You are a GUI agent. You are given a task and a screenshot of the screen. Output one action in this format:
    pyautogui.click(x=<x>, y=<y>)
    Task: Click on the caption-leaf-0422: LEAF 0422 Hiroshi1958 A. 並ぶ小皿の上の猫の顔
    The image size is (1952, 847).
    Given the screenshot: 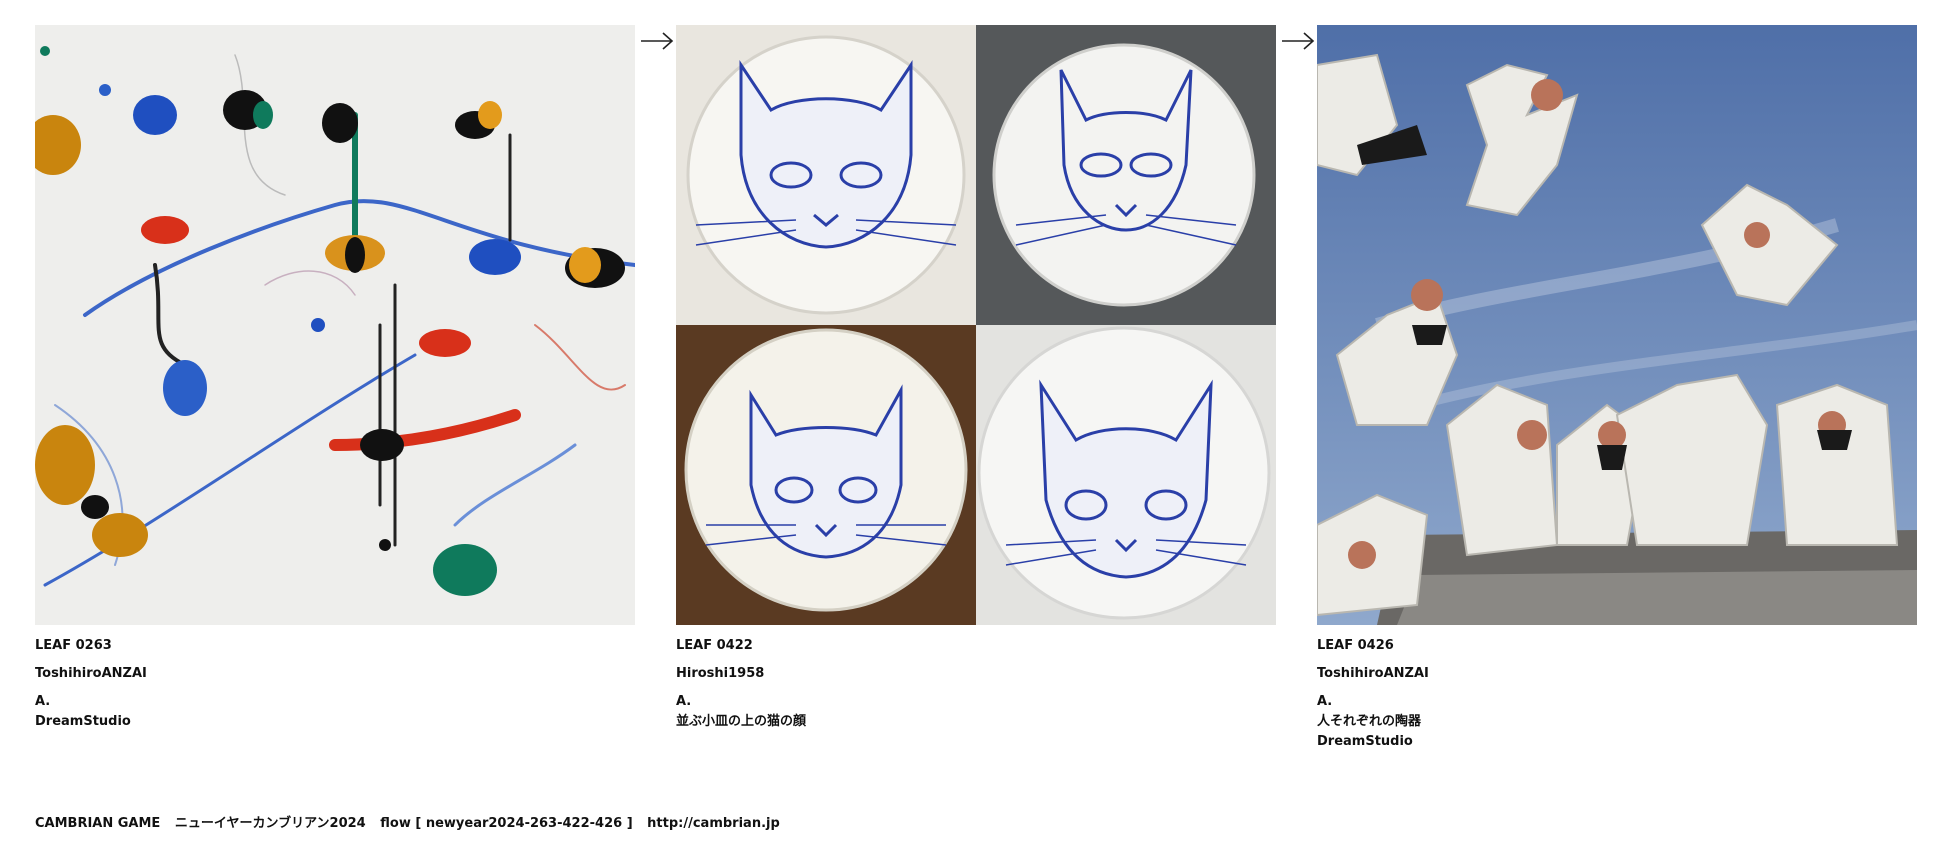 What is the action you would take?
    pyautogui.click(x=976, y=684)
    